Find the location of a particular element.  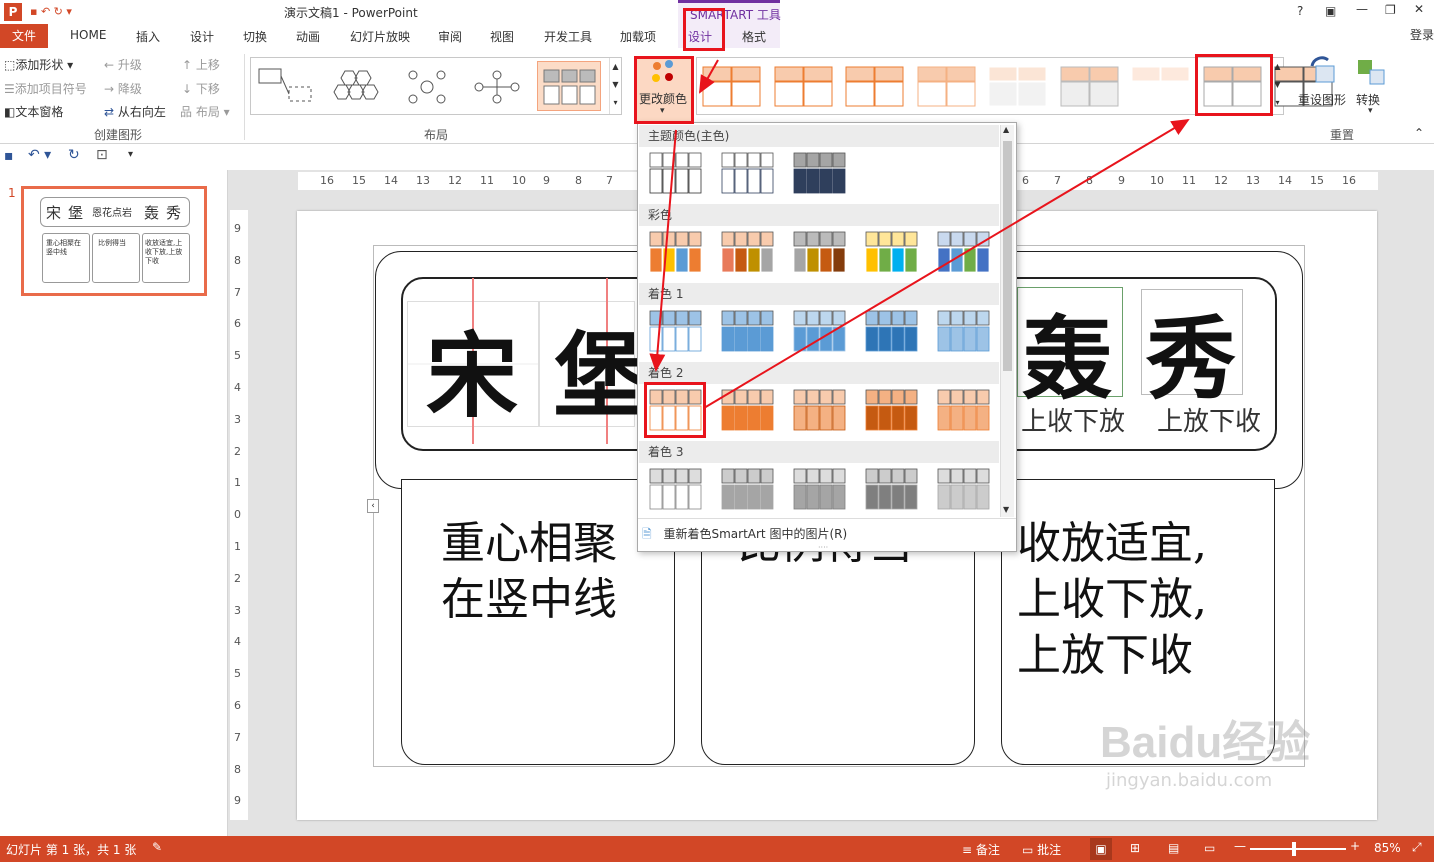

fit-slide-icon: ⤢ is located at coordinates (1417, 847).